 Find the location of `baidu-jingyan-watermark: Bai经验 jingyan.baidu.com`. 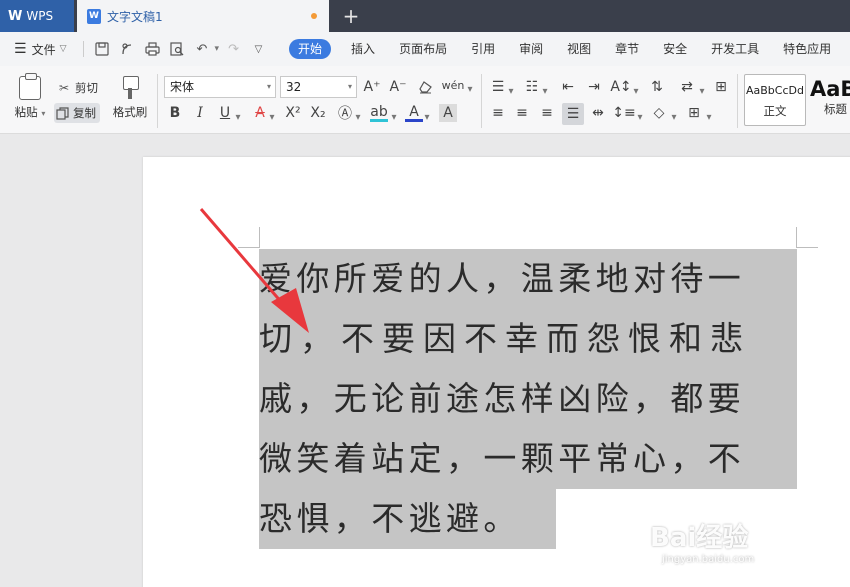

baidu-jingyan-watermark: Bai经验 jingyan.baidu.com is located at coordinates (745, 548).